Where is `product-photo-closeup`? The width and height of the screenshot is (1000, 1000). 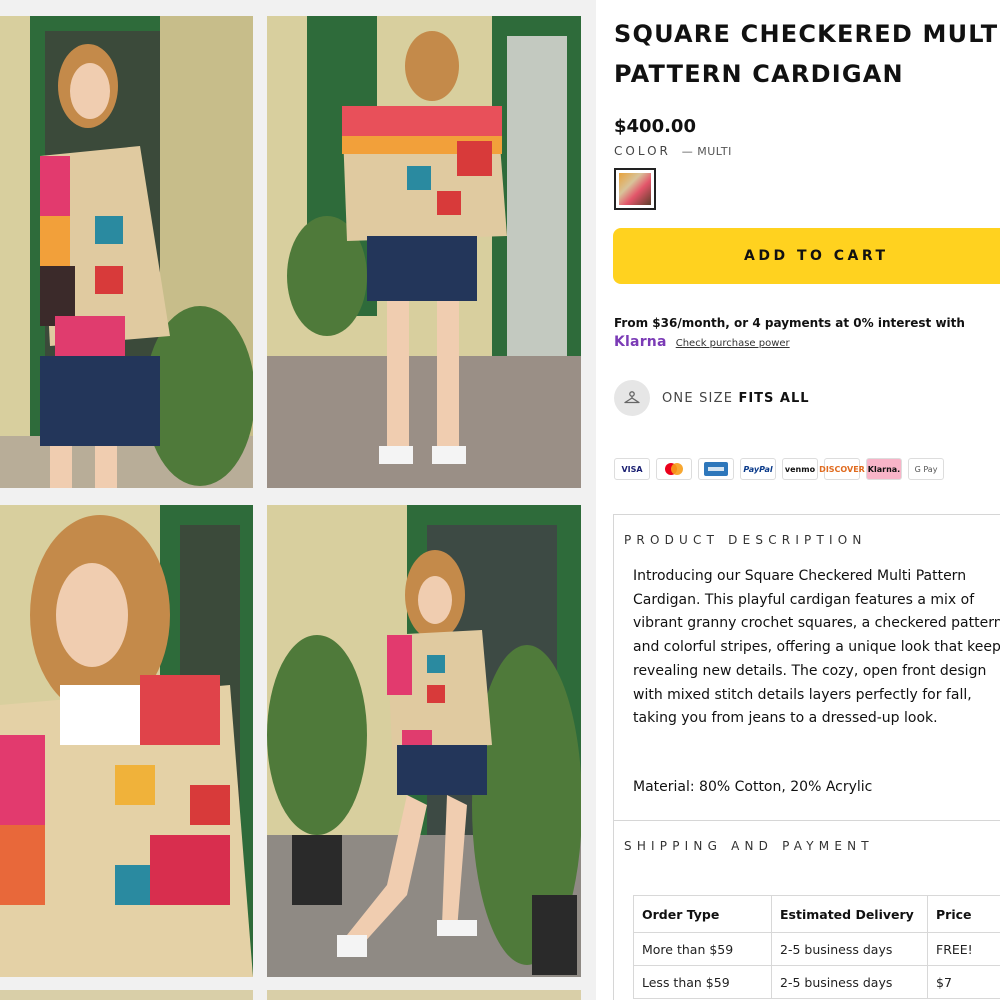 product-photo-closeup is located at coordinates (126, 741).